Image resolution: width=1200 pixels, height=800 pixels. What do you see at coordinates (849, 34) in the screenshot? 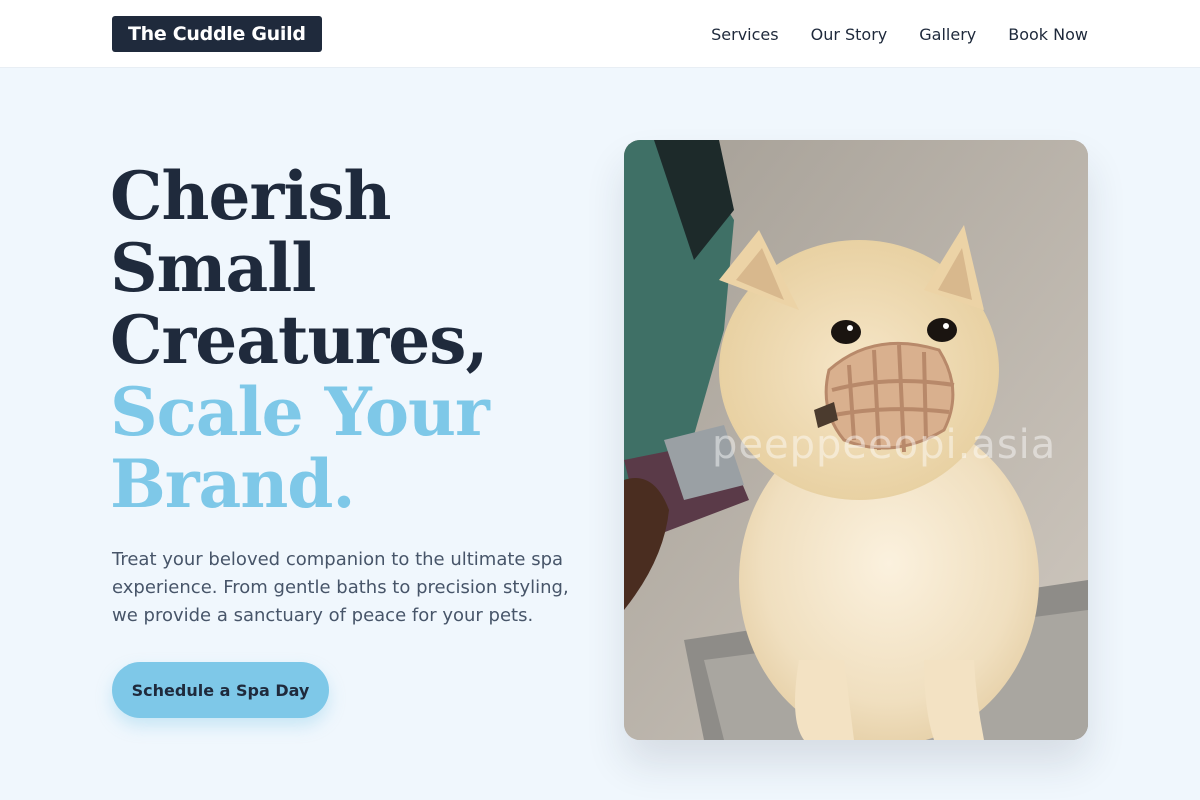
I see `nav-link-our-story: Our Story` at bounding box center [849, 34].